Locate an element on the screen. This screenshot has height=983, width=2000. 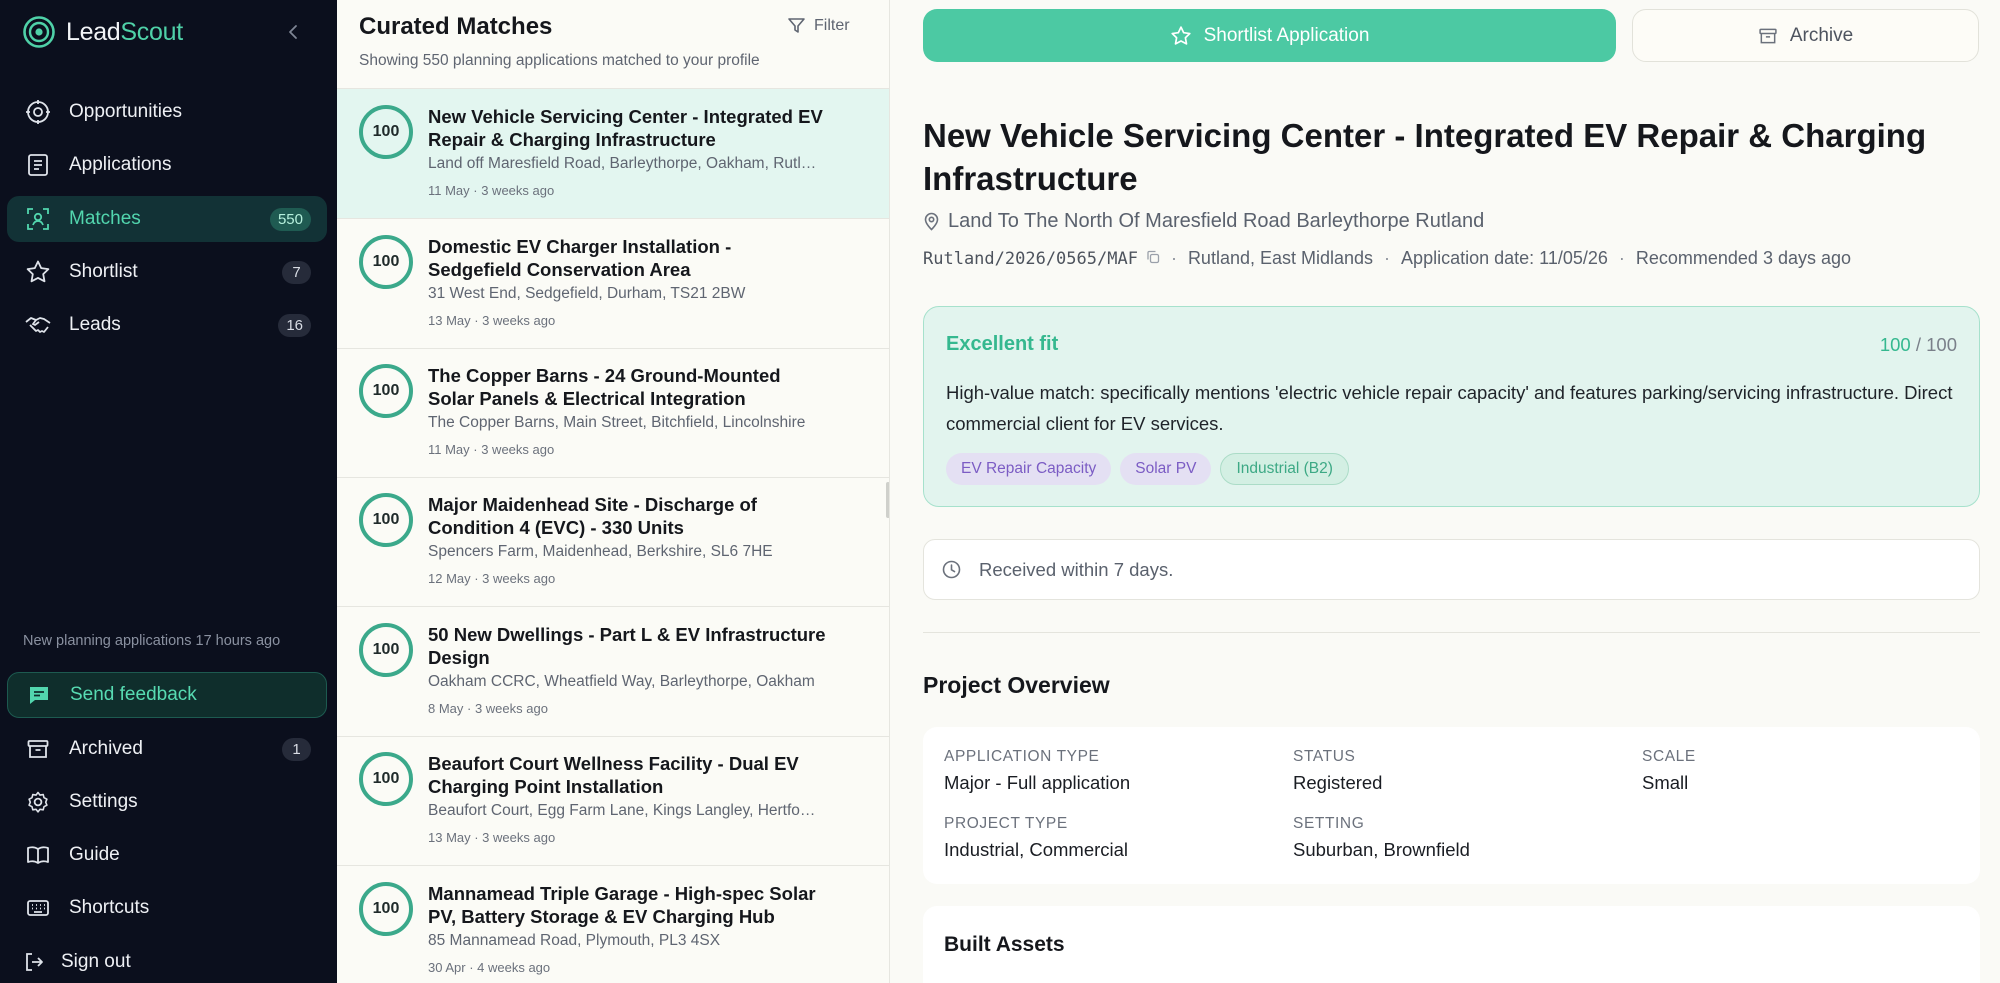
archive-button: Archive is located at coordinates (1805, 35).